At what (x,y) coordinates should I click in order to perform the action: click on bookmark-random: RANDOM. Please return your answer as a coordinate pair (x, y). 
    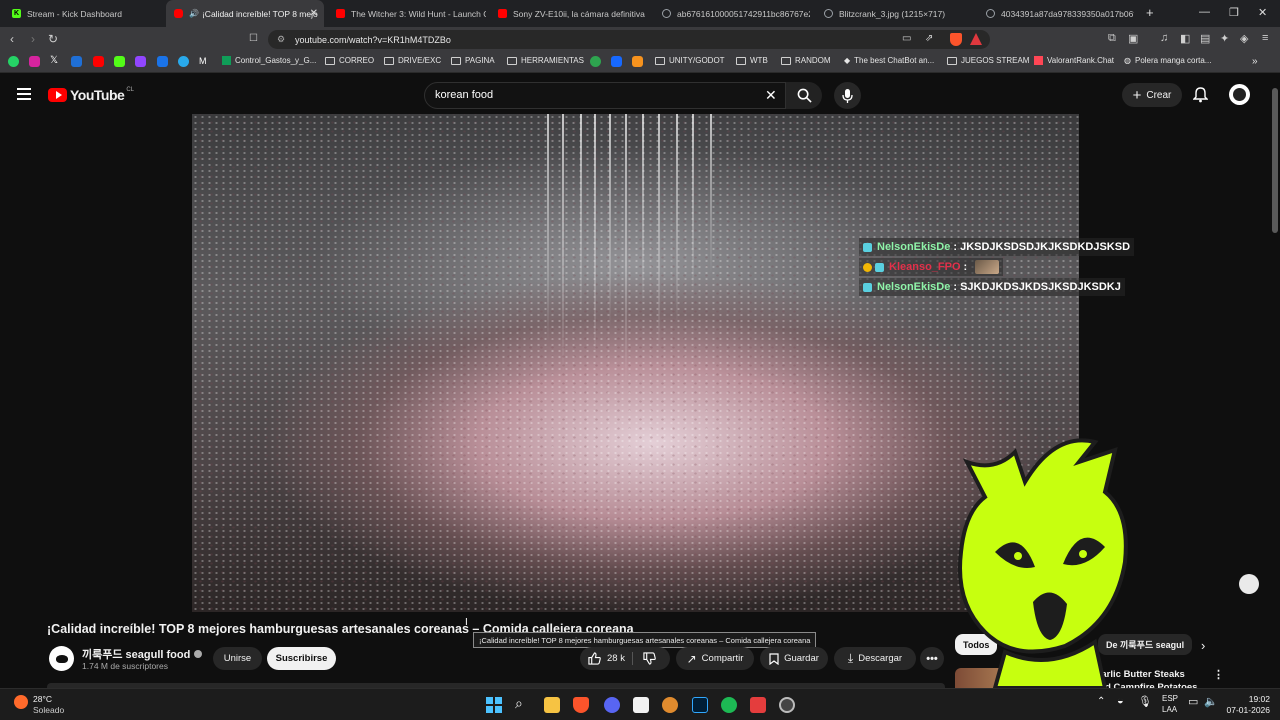
    Looking at the image, I should click on (806, 60).